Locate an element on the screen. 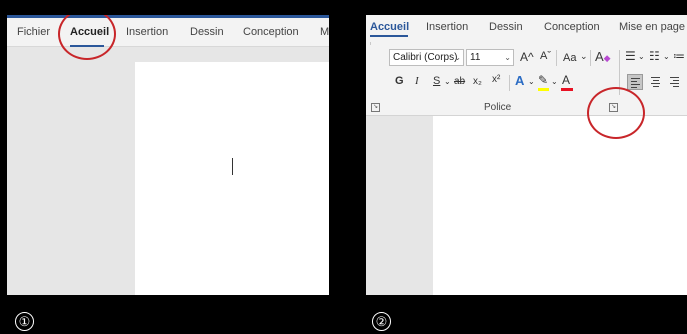 This screenshot has height=334, width=687. text-effects-icon: A is located at coordinates (519, 80).